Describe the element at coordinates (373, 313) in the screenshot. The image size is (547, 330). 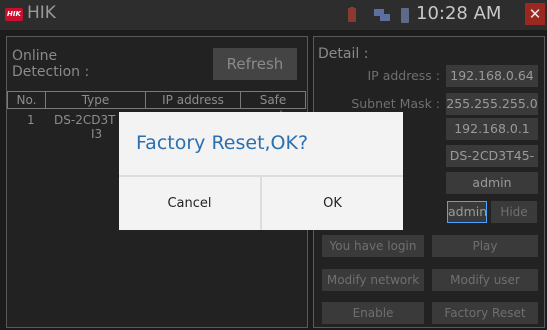
I see `enable-button: Enable` at that location.